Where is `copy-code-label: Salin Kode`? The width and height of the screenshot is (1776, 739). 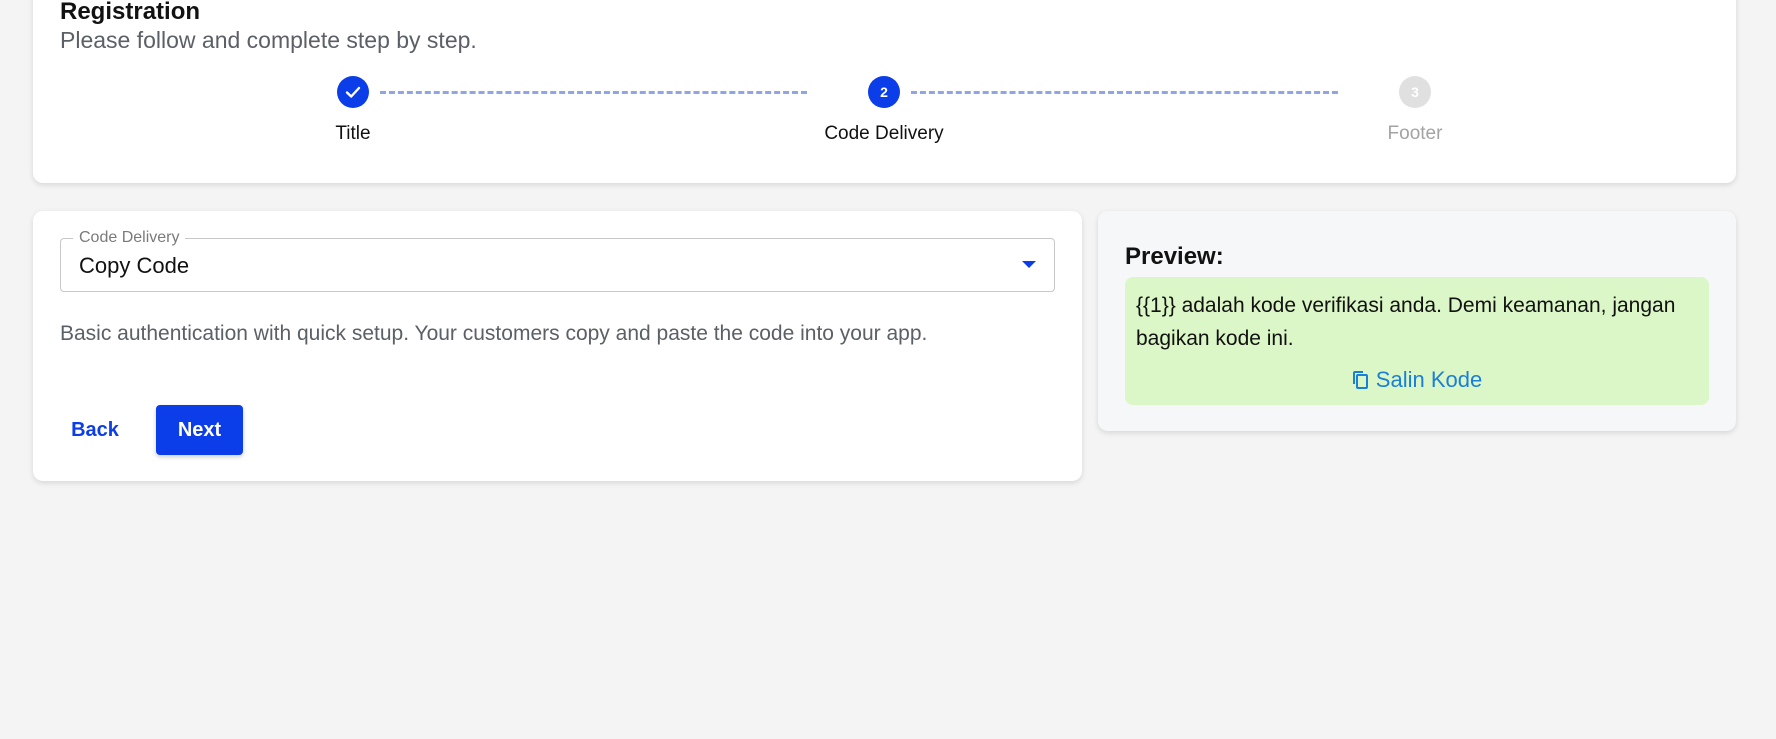 copy-code-label: Salin Kode is located at coordinates (1429, 379).